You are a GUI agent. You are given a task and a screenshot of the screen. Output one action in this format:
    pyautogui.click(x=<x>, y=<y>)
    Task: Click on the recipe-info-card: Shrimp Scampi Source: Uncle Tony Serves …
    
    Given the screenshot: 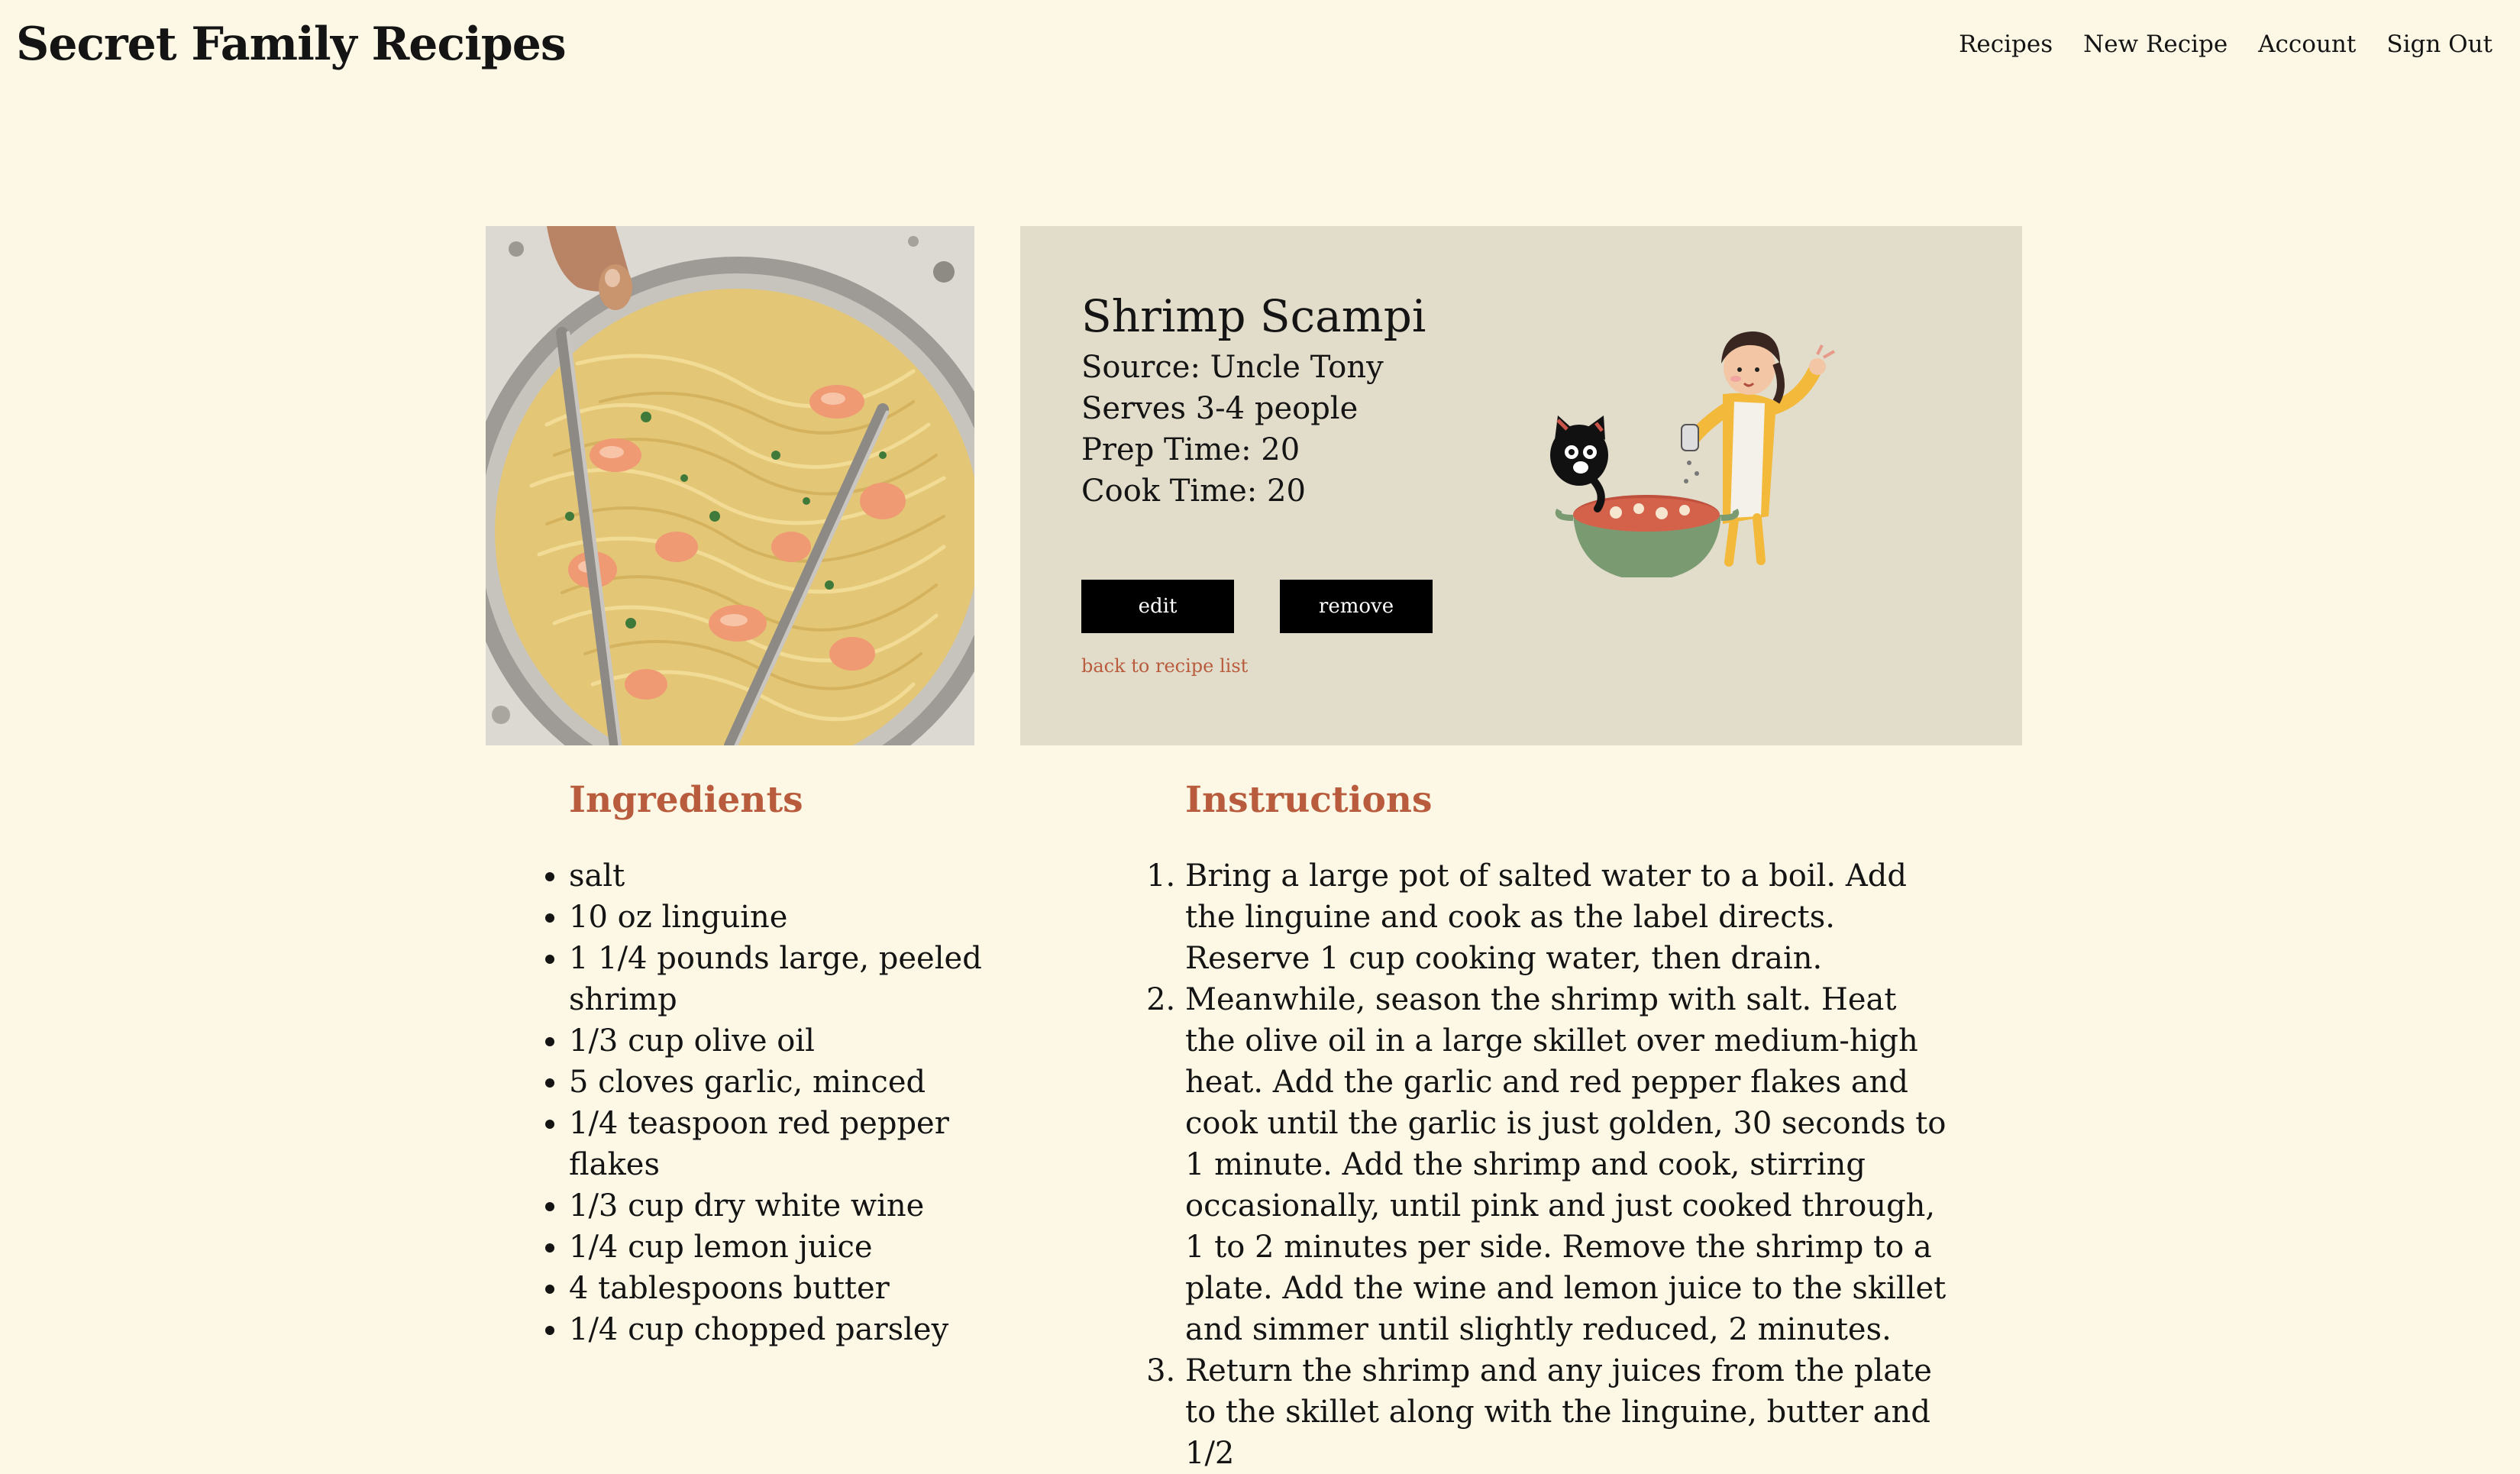 What is the action you would take?
    pyautogui.click(x=1521, y=485)
    